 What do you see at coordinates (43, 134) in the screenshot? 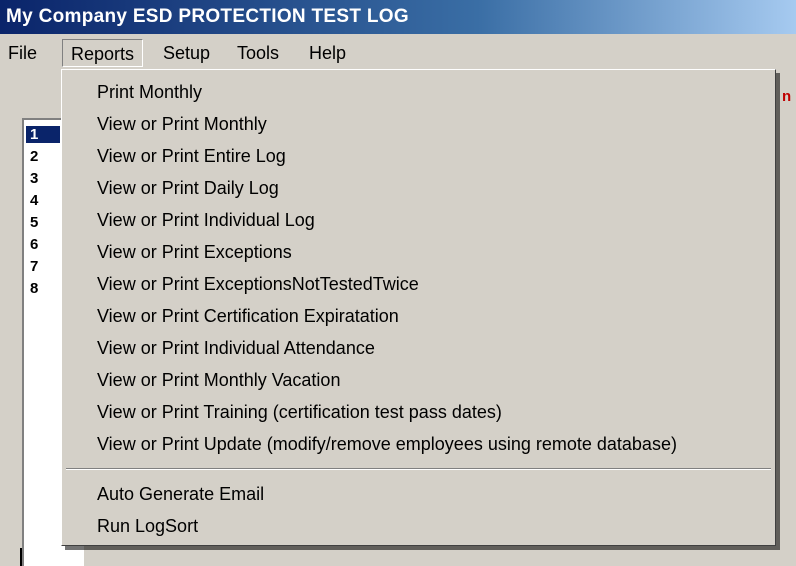
I see `list-row-number: 1` at bounding box center [43, 134].